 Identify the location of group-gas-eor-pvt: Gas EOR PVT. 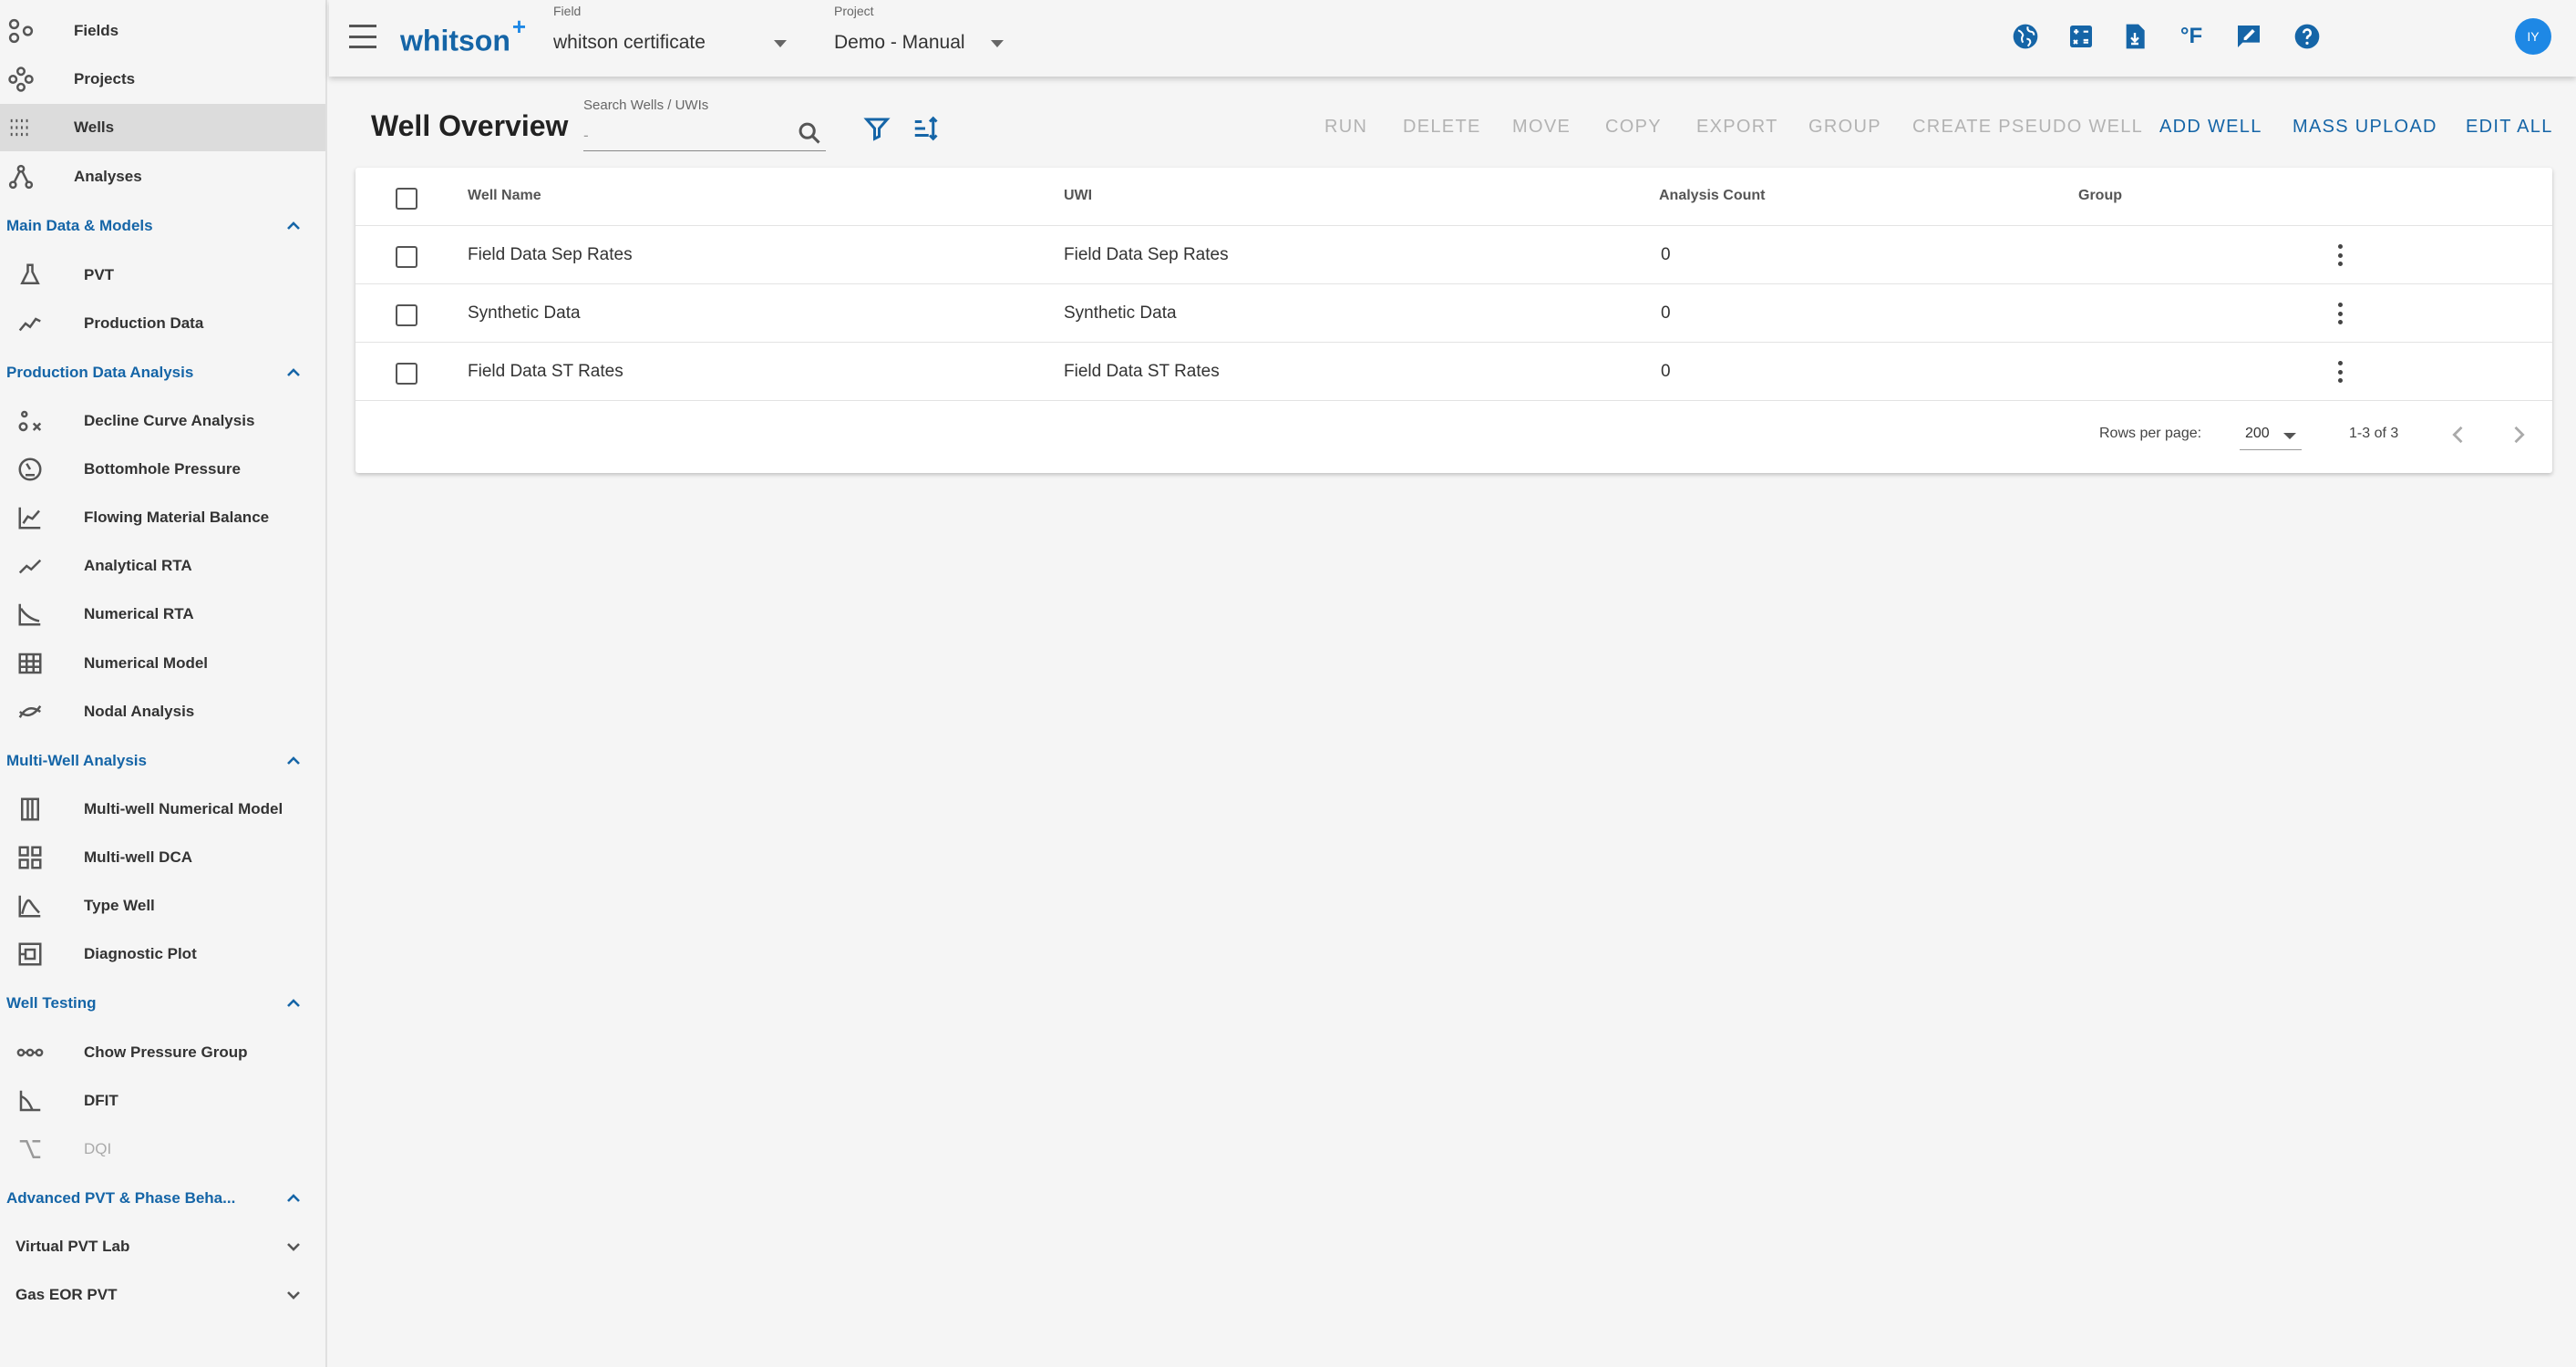
(162, 1295).